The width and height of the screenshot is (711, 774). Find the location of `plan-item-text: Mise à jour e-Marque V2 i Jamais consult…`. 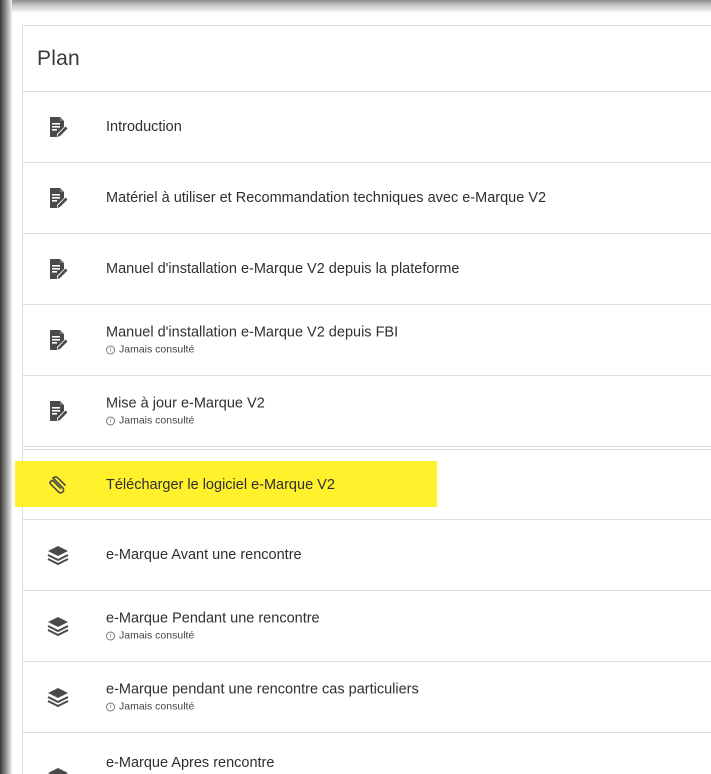

plan-item-text: Mise à jour e-Marque V2 i Jamais consult… is located at coordinates (185, 411).